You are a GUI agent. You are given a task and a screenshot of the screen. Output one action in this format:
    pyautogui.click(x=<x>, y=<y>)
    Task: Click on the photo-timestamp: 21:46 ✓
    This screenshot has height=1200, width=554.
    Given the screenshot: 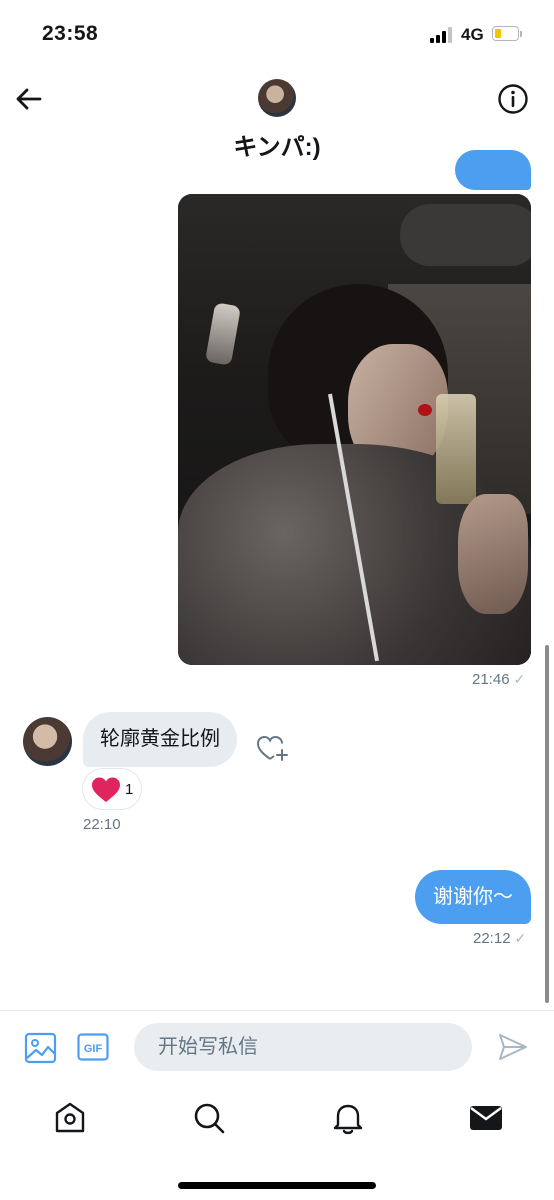 What is the action you would take?
    pyautogui.click(x=498, y=679)
    